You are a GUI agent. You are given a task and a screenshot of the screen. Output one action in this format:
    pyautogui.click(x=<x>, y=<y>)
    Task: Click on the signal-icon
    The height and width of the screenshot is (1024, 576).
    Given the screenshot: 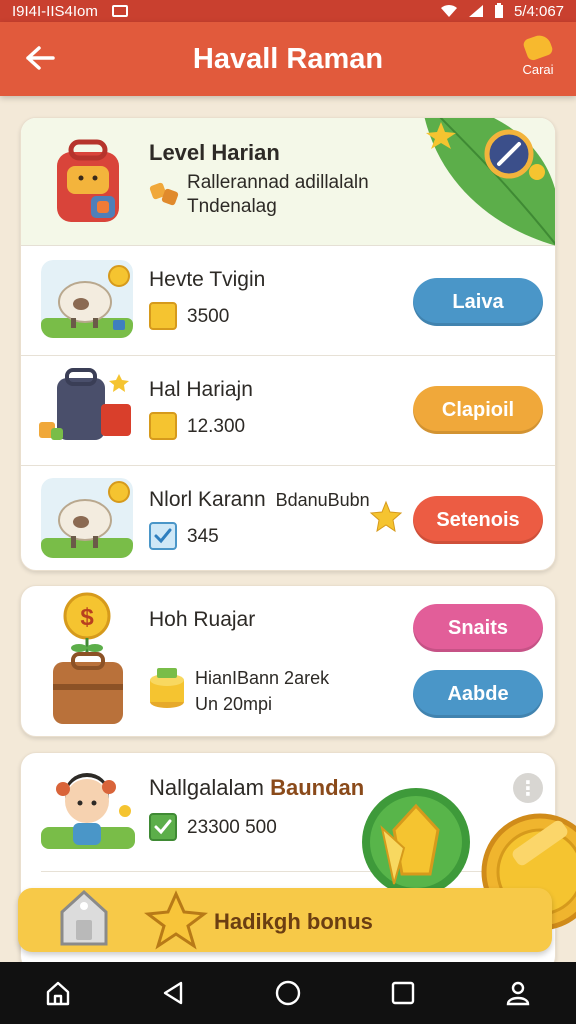 What is the action you would take?
    pyautogui.click(x=475, y=11)
    